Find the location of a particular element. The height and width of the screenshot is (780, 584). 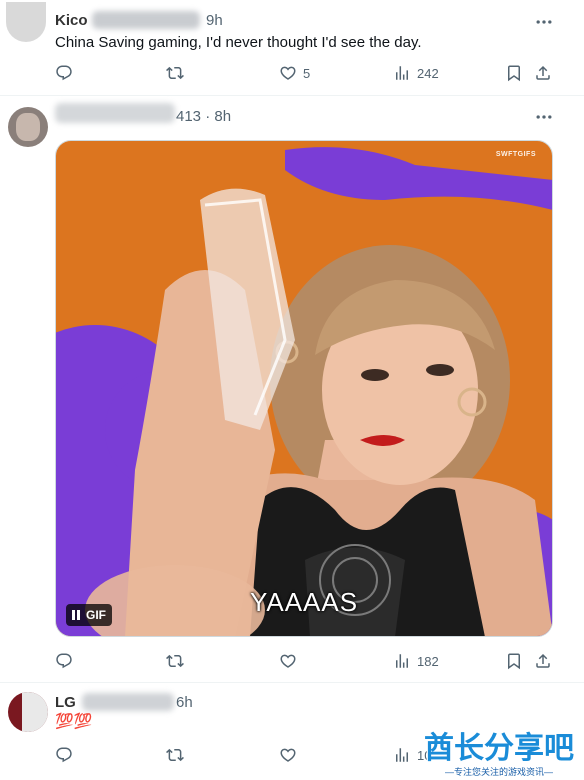

site-watermark-subtitle: —专注您关注的游戏资讯— is located at coordinates (499, 771).